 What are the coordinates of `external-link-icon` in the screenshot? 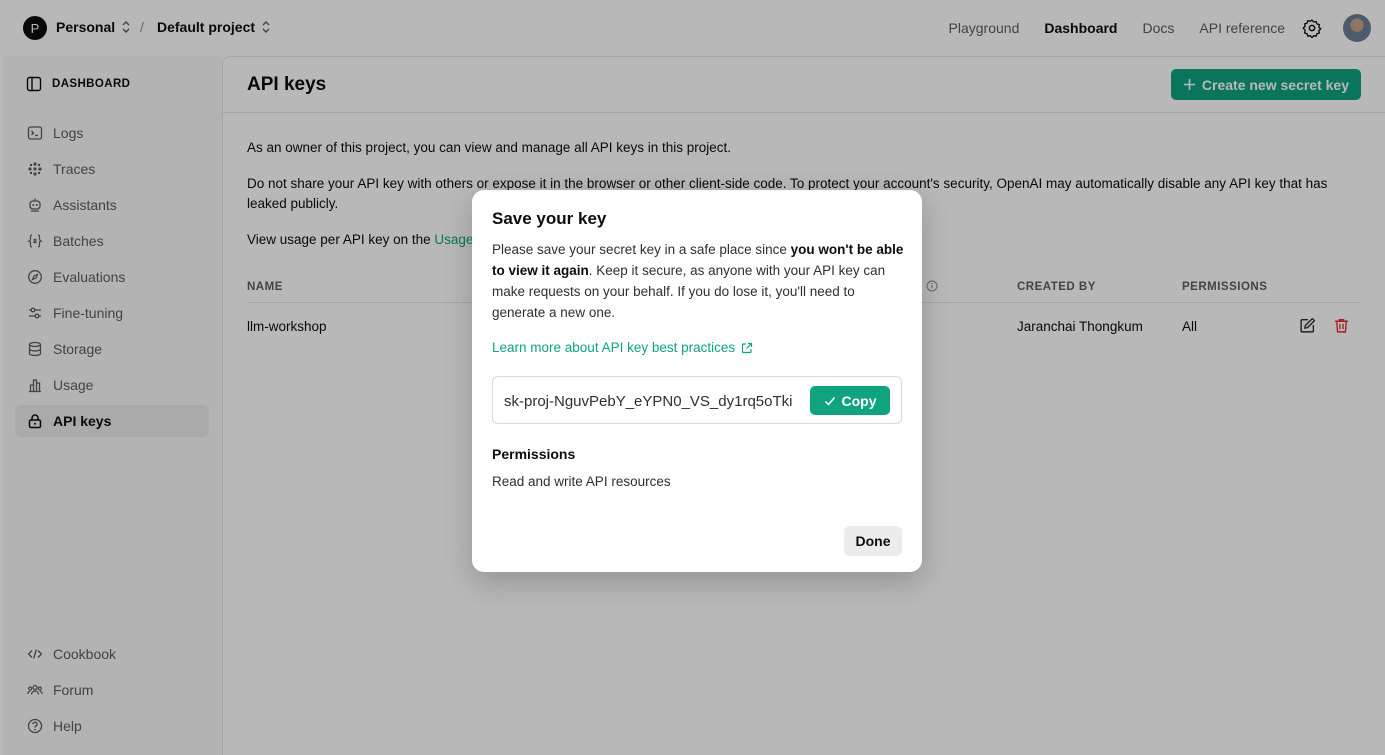 It's located at (747, 347).